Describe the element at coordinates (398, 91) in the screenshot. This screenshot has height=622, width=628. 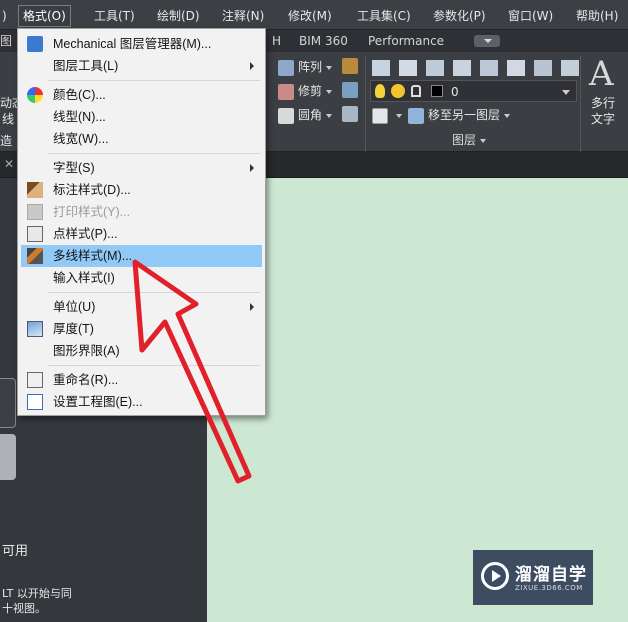
I see `sun-icon` at that location.